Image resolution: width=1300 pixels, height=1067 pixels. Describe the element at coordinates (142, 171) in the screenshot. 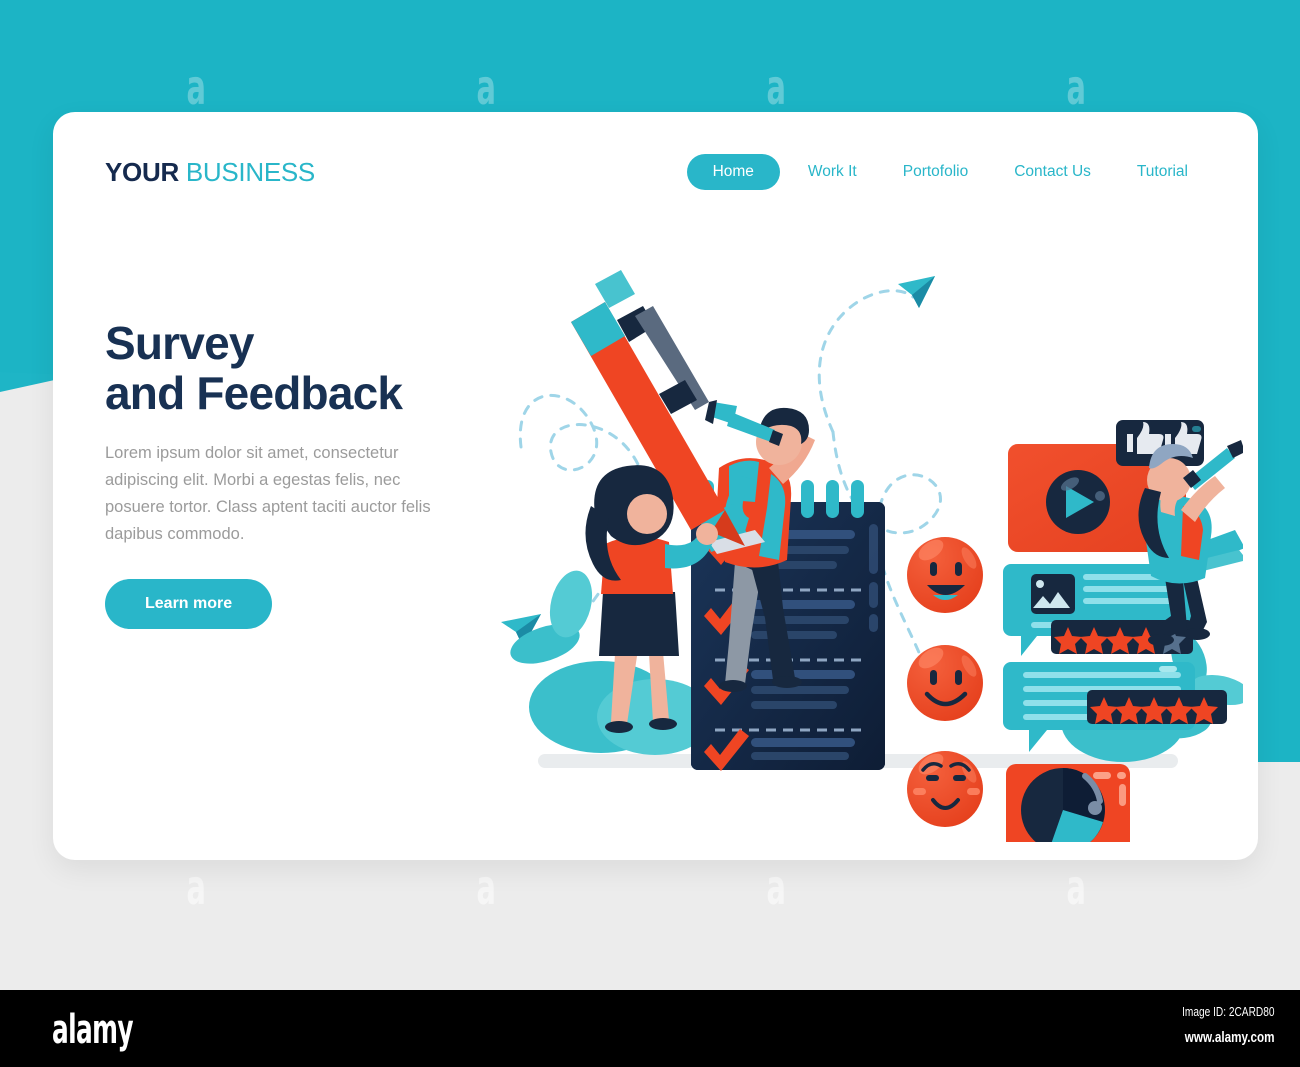

I see `logo-word-primary: YOUR` at that location.